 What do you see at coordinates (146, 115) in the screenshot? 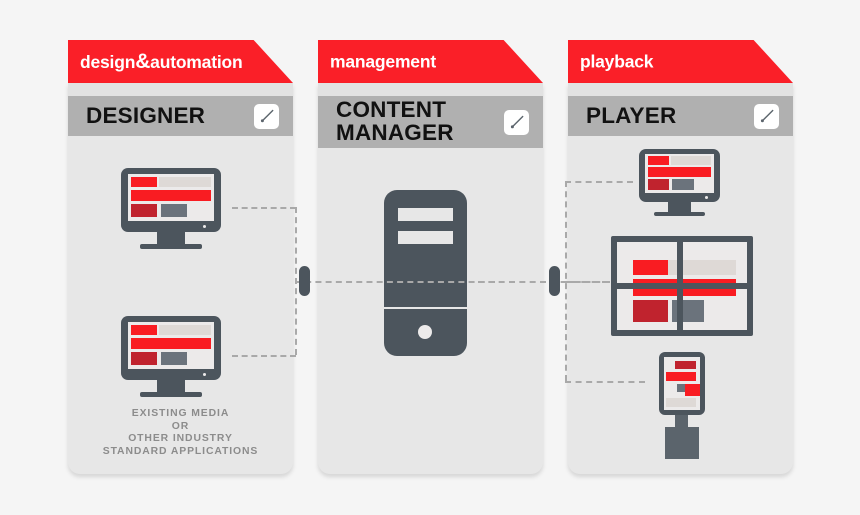
I see `panel-title-designer: DESIGNER` at bounding box center [146, 115].